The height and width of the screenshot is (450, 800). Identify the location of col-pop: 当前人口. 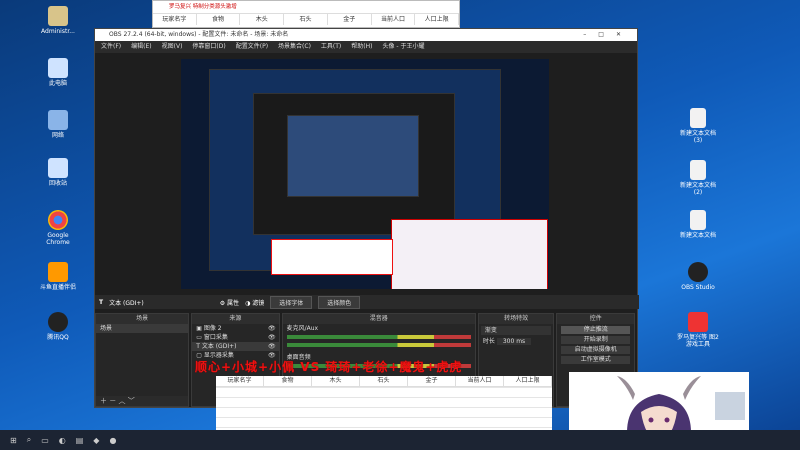
(394, 19).